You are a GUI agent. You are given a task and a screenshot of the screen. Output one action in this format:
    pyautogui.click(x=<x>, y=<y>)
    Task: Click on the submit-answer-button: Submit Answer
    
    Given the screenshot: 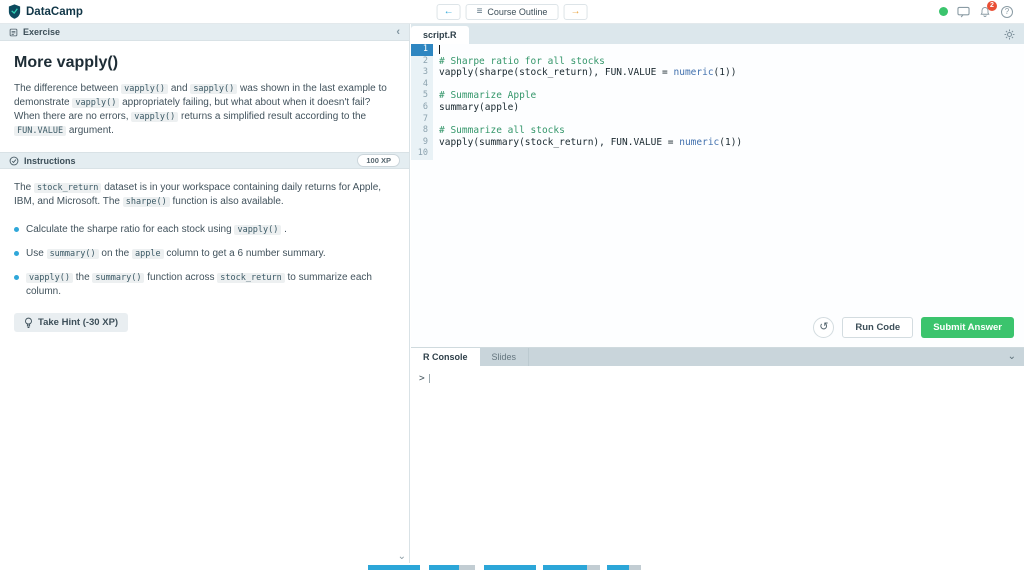 What is the action you would take?
    pyautogui.click(x=967, y=327)
    